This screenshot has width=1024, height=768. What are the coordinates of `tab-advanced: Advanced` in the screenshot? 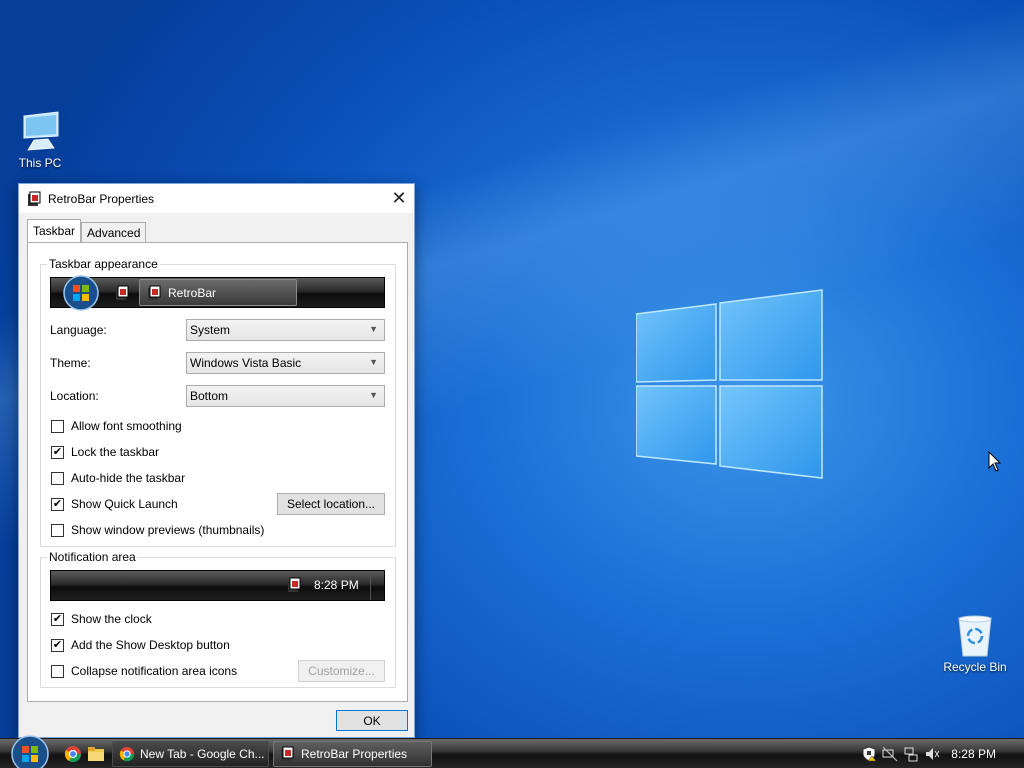 It's located at (114, 232).